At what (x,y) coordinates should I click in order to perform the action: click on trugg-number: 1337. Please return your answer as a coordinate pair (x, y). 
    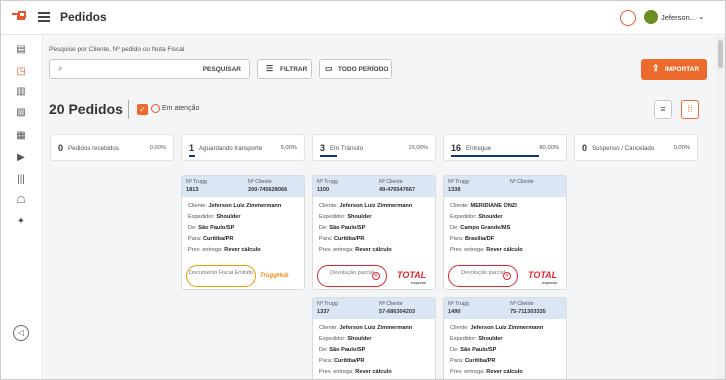
    Looking at the image, I should click on (323, 312).